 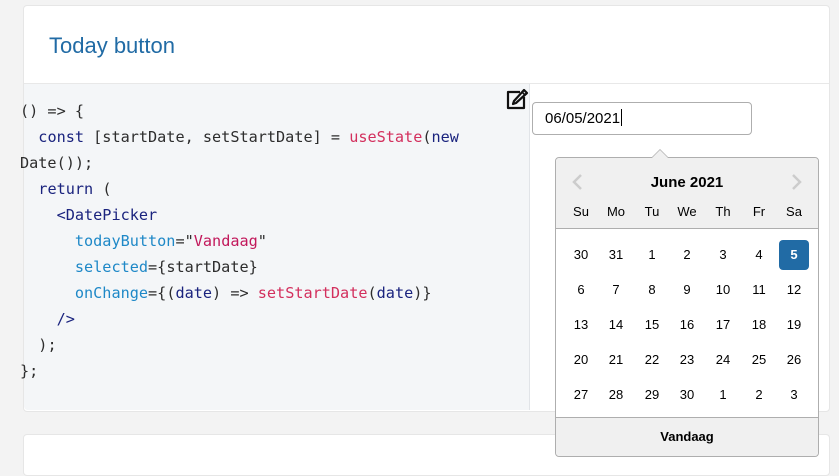 What do you see at coordinates (759, 325) in the screenshot?
I see `day-cell: 18` at bounding box center [759, 325].